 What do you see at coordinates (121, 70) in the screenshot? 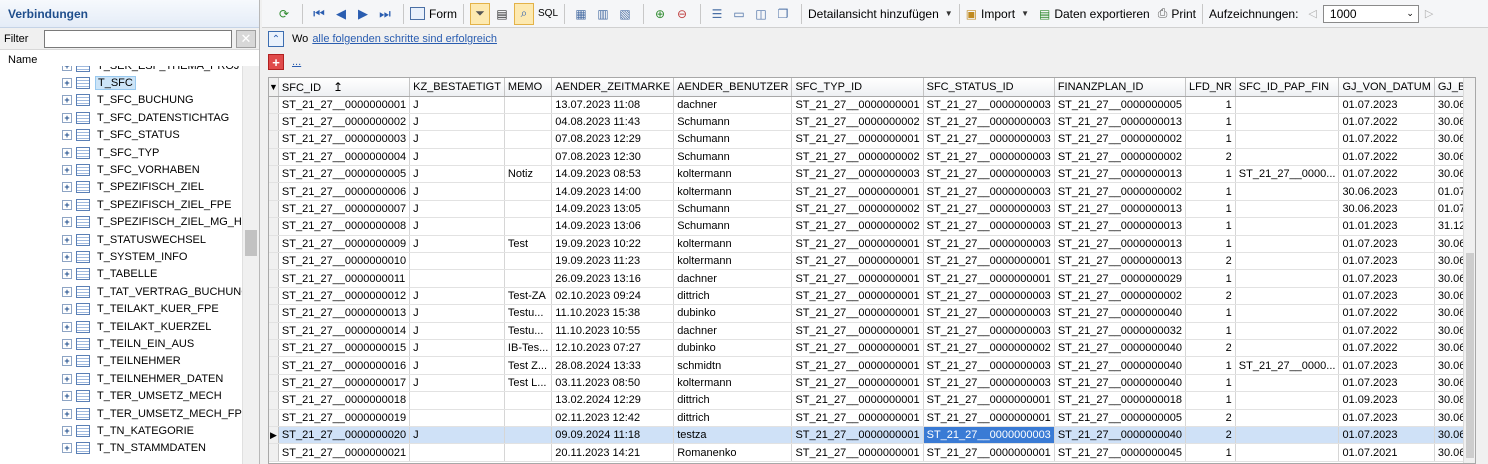
I see `tree-item: + T_SEK_ESF_THEMA_PROJ` at bounding box center [121, 70].